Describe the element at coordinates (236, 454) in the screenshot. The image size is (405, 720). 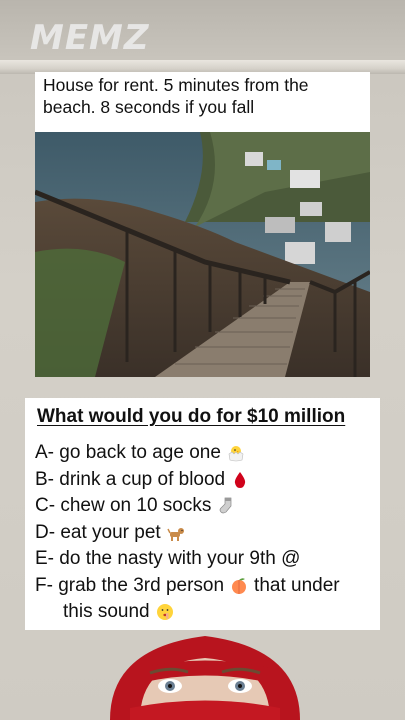
I see `hatching-chick-icon` at that location.